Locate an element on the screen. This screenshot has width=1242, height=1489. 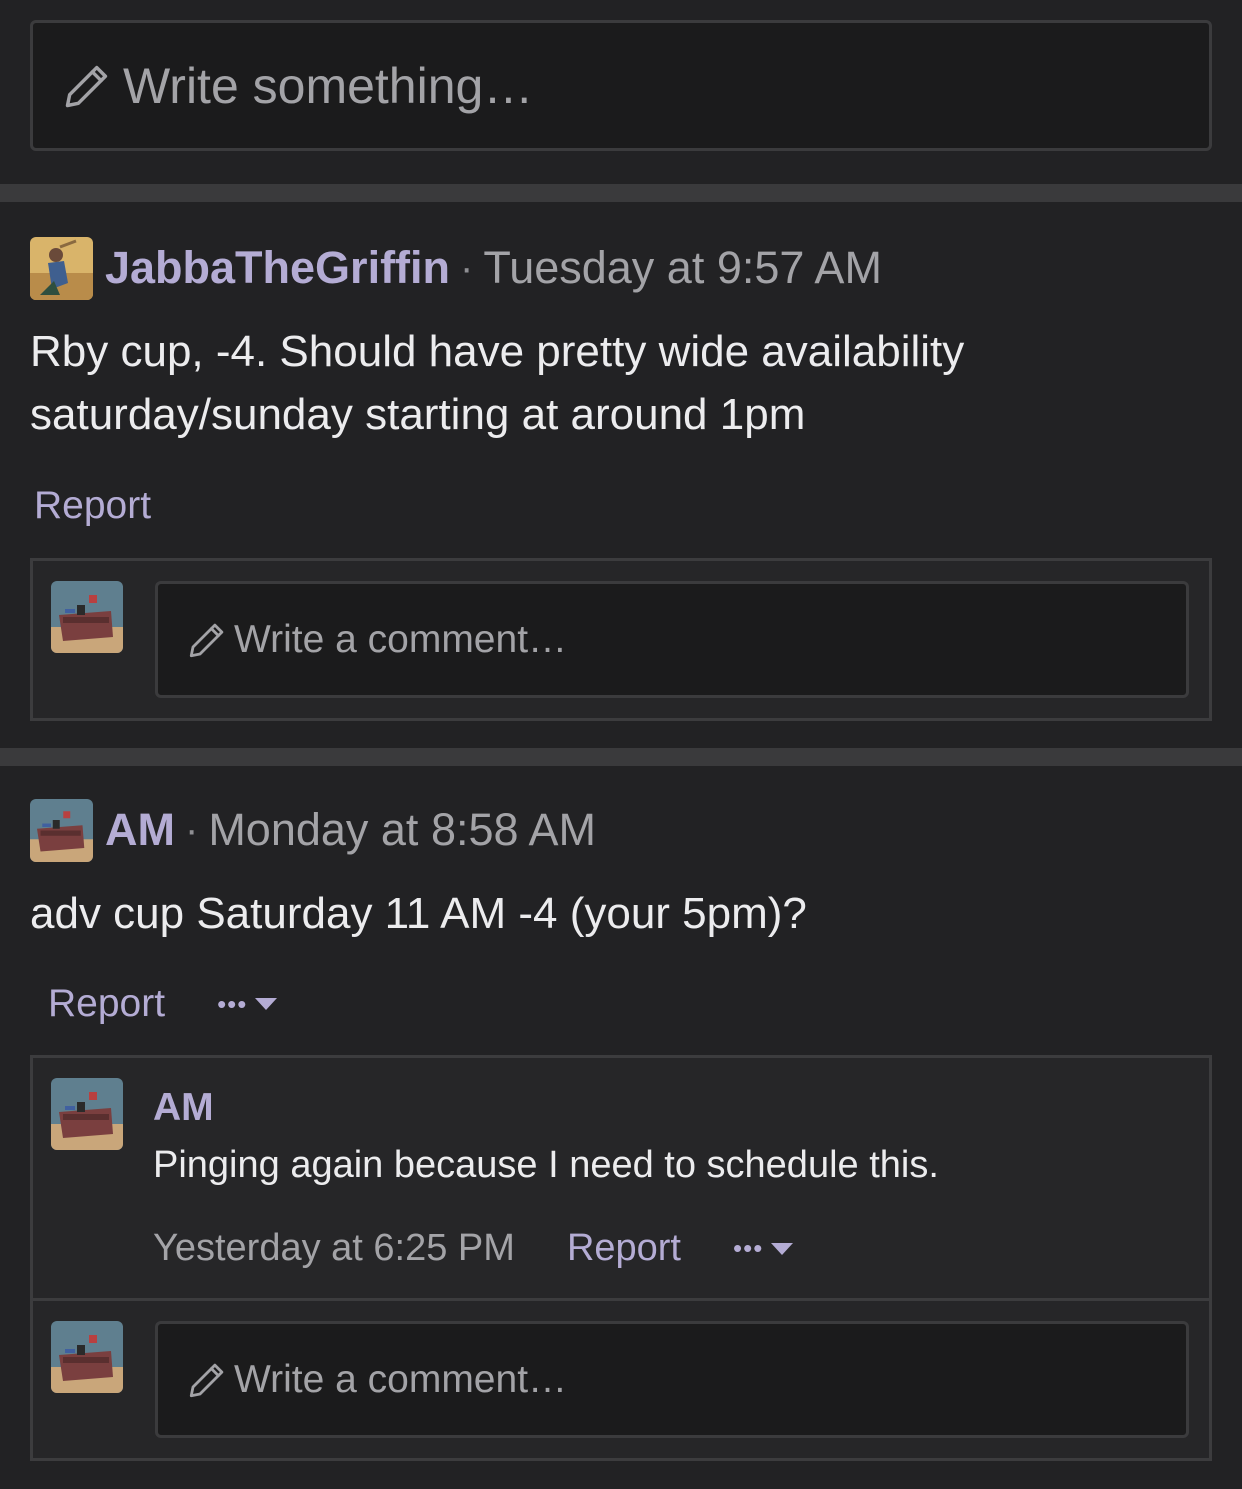
post-actions: Report is located at coordinates (621, 506).